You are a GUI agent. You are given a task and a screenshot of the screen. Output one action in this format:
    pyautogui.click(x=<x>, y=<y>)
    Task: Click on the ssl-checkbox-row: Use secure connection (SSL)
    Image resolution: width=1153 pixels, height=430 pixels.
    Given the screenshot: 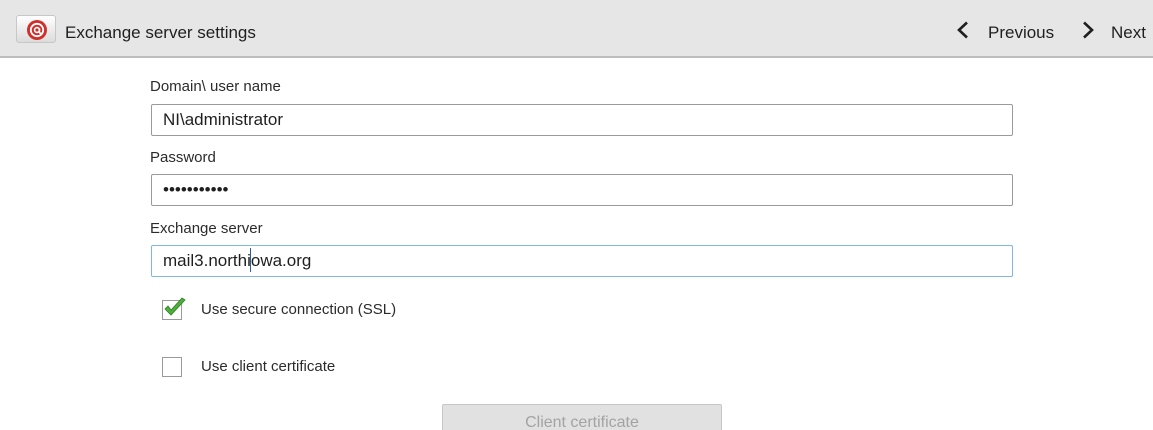 What is the action you would take?
    pyautogui.click(x=292, y=309)
    